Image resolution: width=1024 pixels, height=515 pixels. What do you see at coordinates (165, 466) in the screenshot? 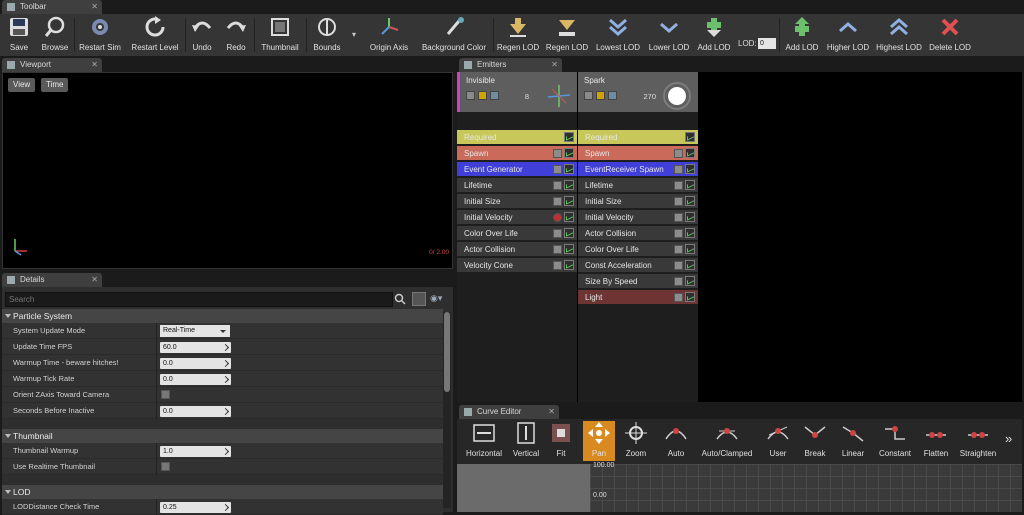
I see `use-realtime-thumbnail-checkbox` at bounding box center [165, 466].